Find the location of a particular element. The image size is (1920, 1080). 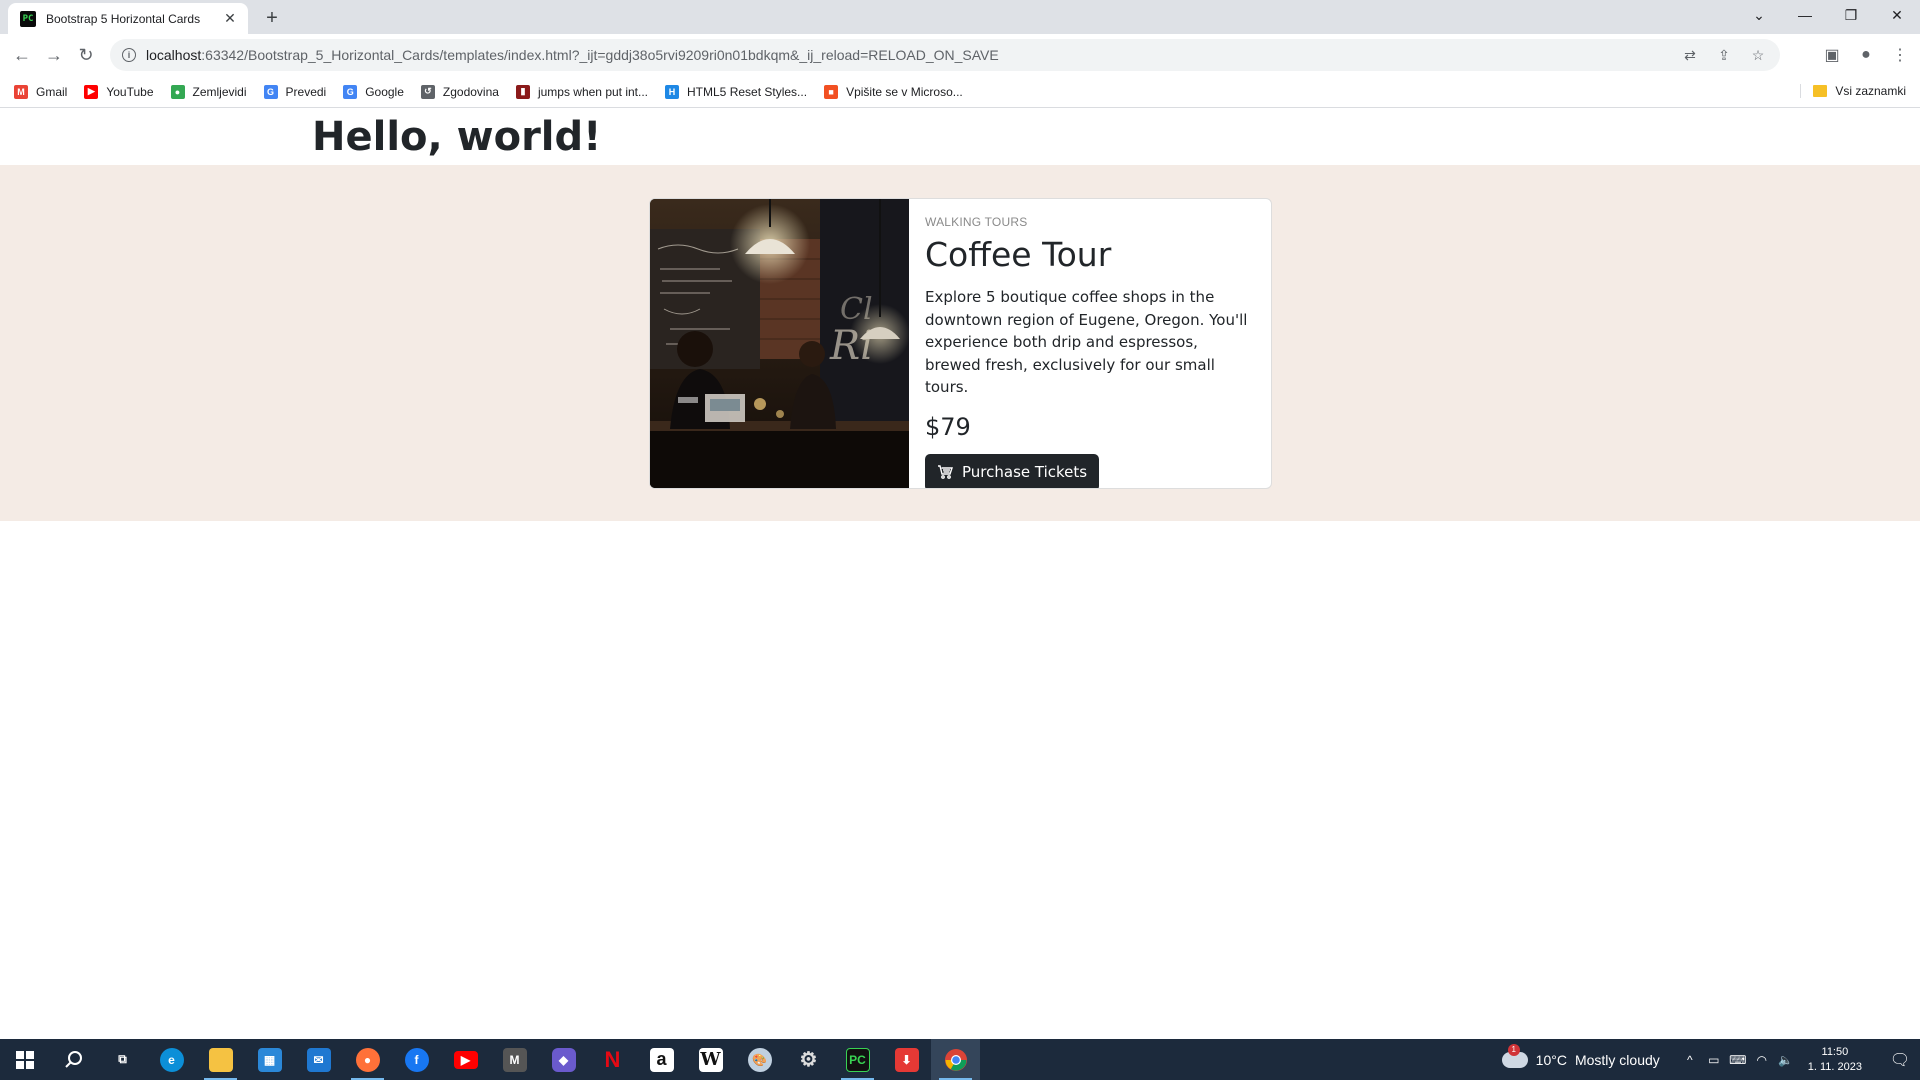

card-price: $79 is located at coordinates (948, 426).